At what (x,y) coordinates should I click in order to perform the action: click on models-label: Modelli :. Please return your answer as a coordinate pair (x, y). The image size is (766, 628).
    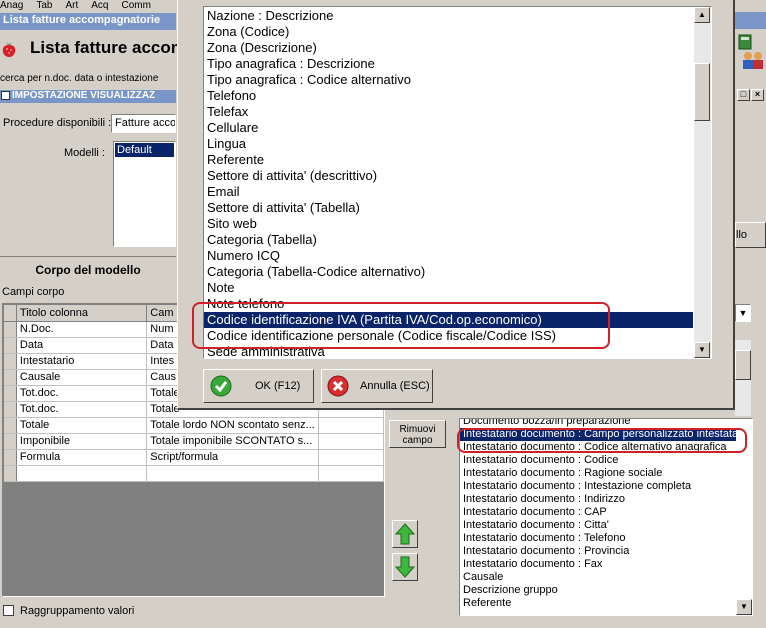
    Looking at the image, I should click on (84, 153).